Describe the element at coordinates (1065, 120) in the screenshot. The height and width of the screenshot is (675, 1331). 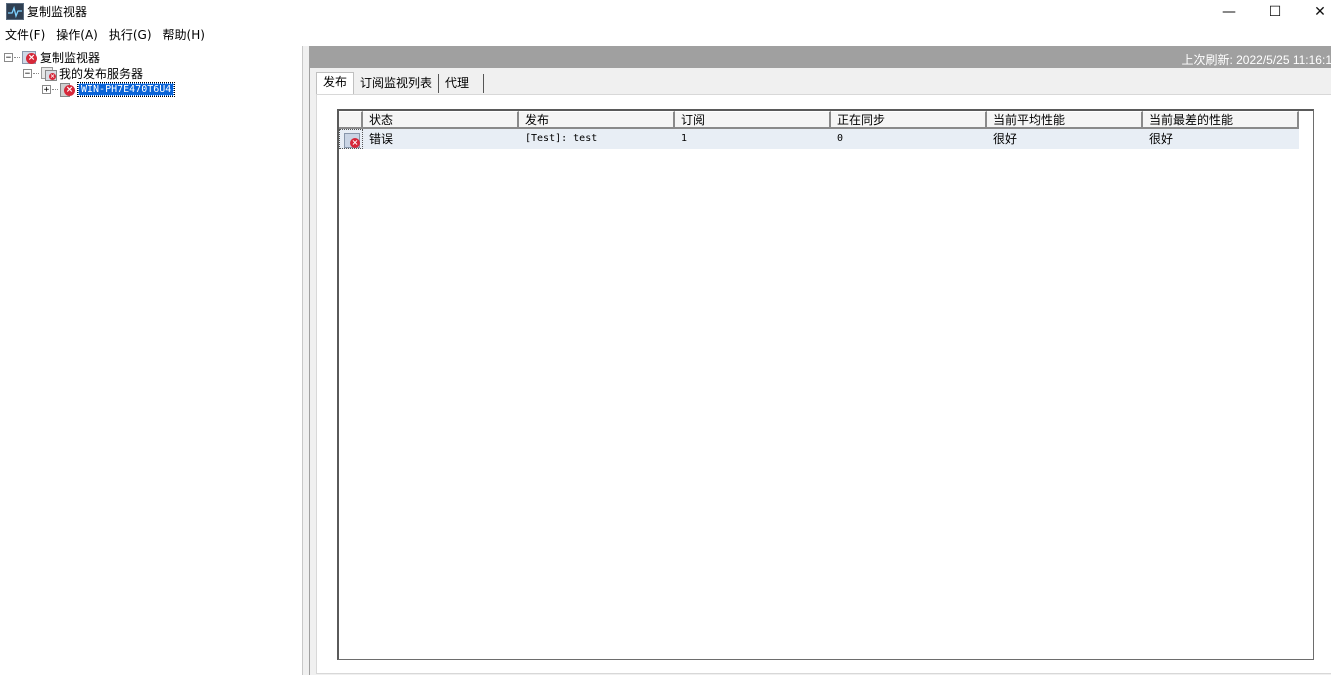
I see `header-avg-performance: 当前平均性能` at that location.